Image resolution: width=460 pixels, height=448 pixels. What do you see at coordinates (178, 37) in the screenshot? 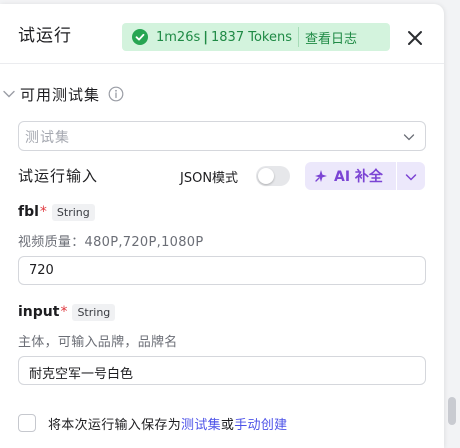
I see `run-duration: 1m26s` at bounding box center [178, 37].